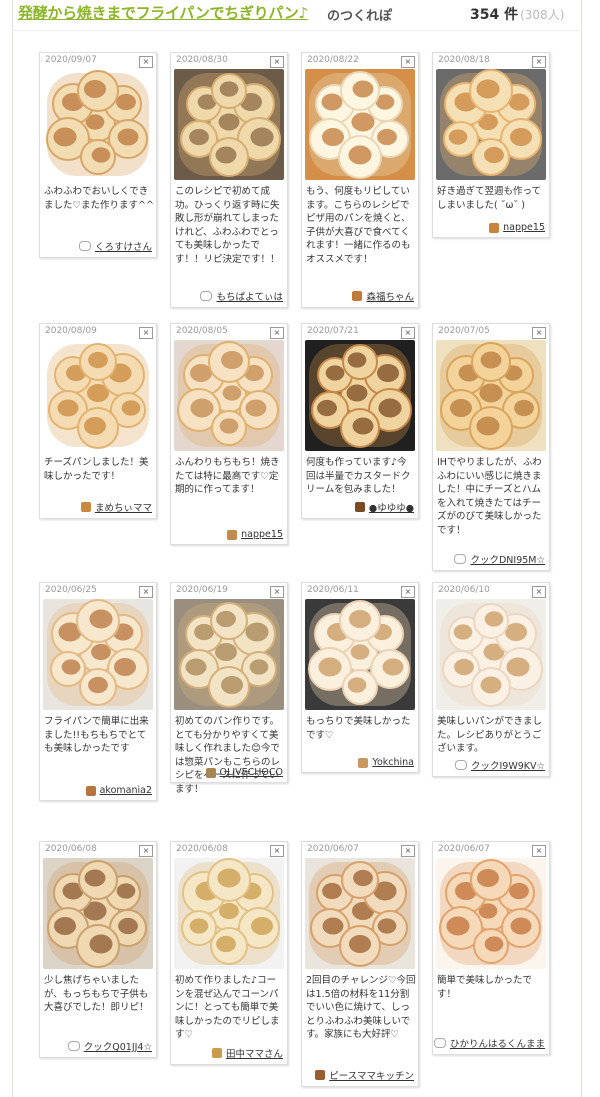  I want to click on tsukurepo-card: 2020/08/09 × チーズパンしました！美味しかったです！ まめちぃママ, so click(98, 421).